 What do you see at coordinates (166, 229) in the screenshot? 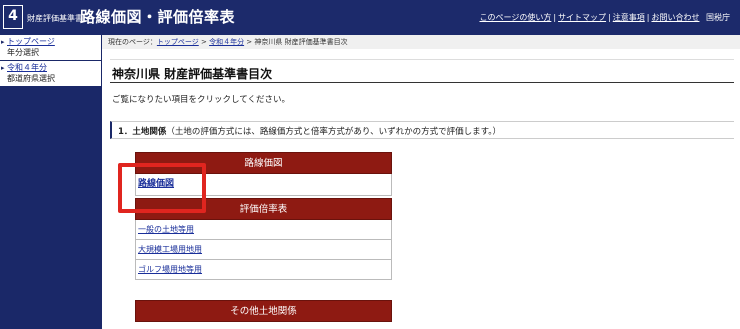
I see `general-land-link: 一般の土地等用` at bounding box center [166, 229].